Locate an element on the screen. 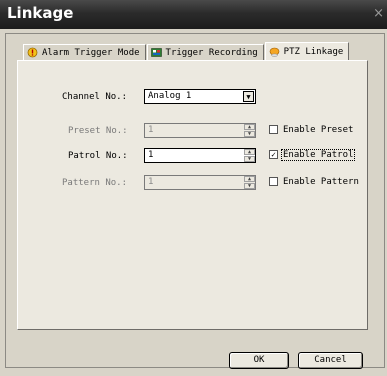  ptz-camera-icon is located at coordinates (274, 52).